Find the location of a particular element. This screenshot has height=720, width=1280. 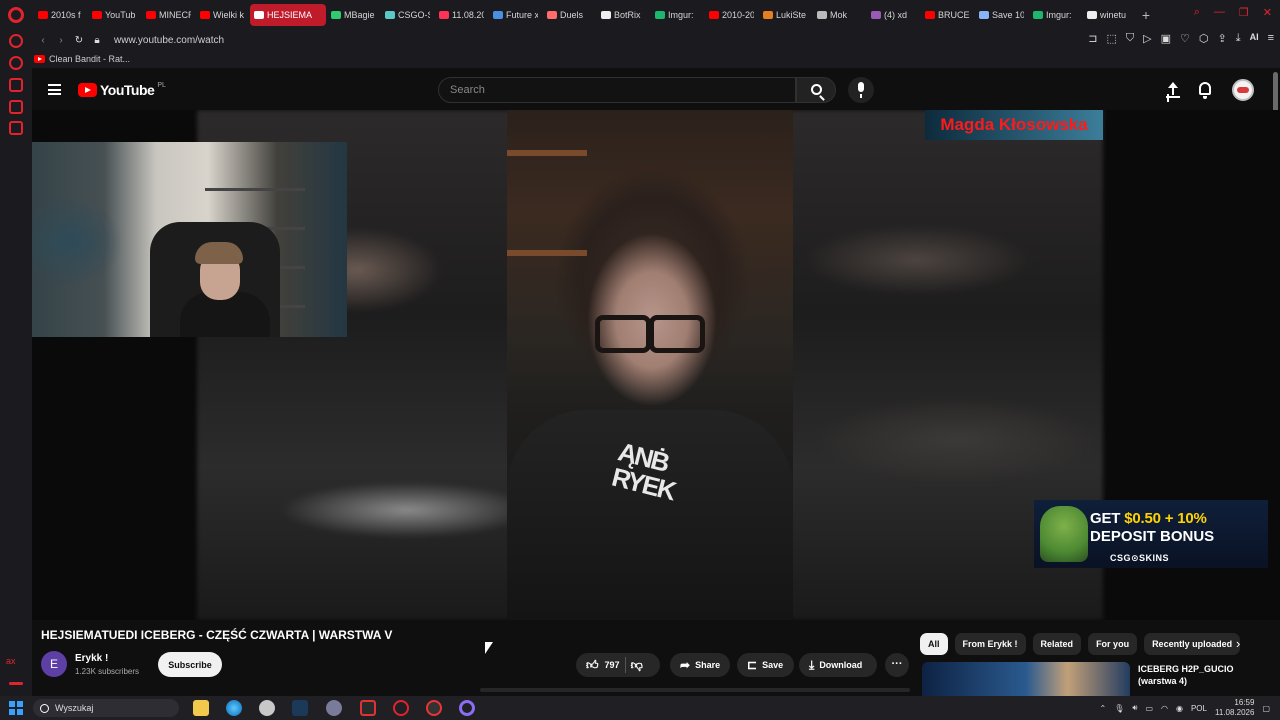

download-icon: ⤓ is located at coordinates (1238, 38).